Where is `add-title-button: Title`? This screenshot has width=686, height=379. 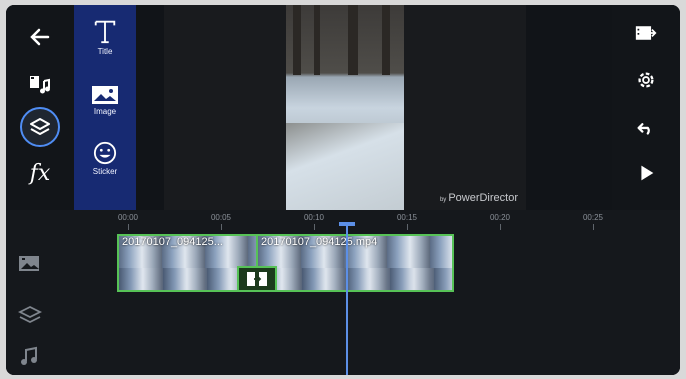
add-title-button: Title is located at coordinates (105, 36).